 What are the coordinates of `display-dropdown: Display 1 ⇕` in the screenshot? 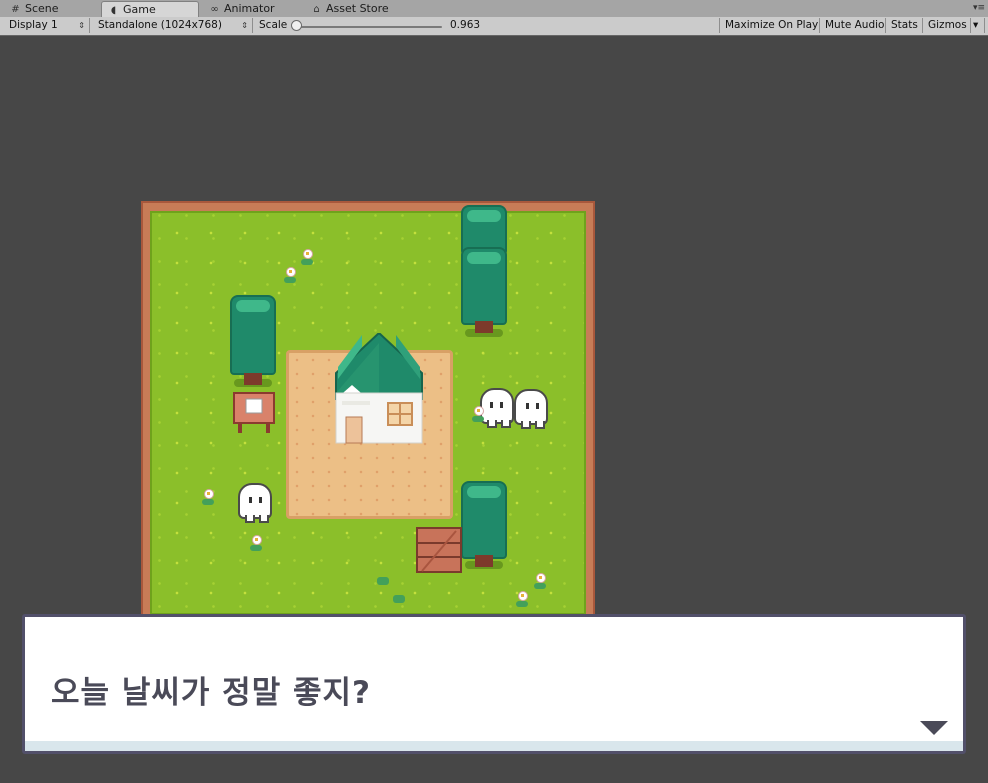 It's located at (47, 25).